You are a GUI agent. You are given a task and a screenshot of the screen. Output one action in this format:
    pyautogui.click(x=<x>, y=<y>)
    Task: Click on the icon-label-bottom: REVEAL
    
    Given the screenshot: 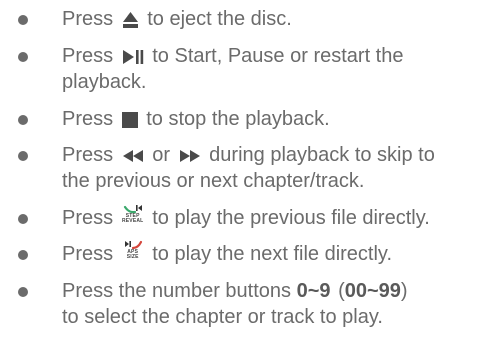 What is the action you would take?
    pyautogui.click(x=132, y=220)
    